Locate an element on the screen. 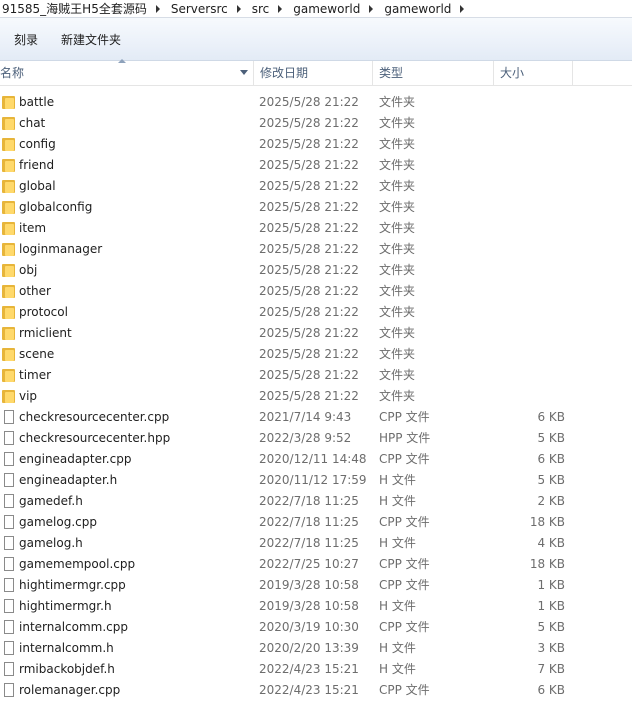 The width and height of the screenshot is (632, 712). breadcrumb-item: Serversrc is located at coordinates (200, 9).